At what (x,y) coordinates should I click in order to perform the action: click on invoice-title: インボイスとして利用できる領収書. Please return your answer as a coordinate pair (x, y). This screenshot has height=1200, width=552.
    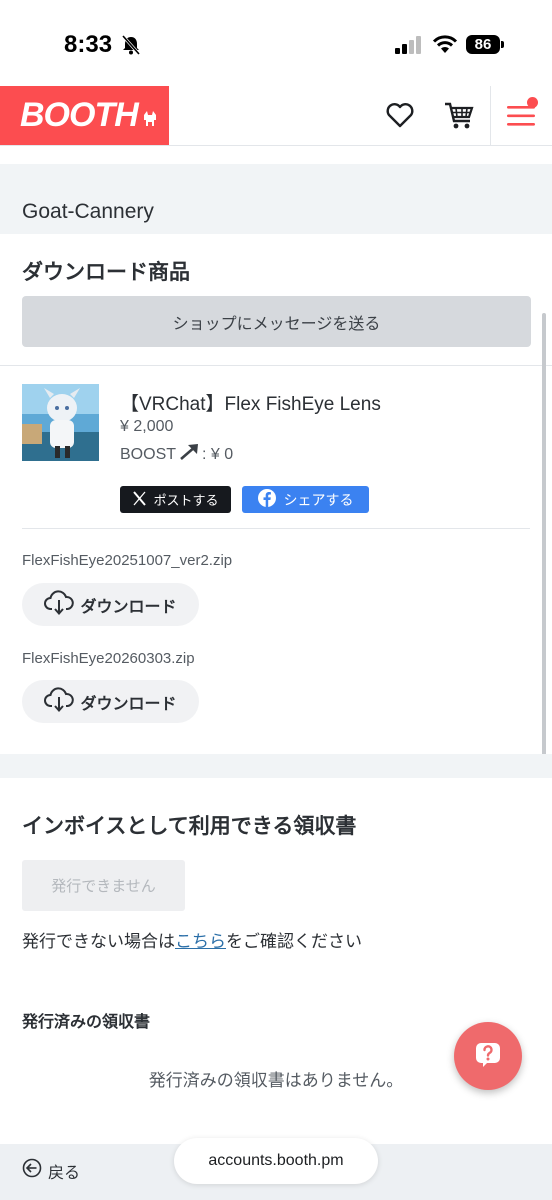
    Looking at the image, I should click on (189, 826).